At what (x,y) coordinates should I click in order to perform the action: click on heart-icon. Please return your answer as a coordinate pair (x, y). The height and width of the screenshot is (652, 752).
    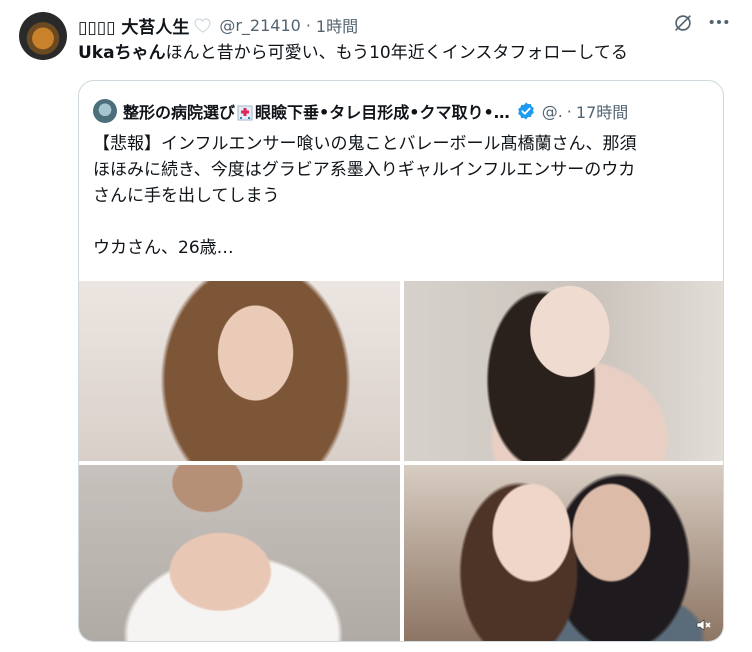
    Looking at the image, I should click on (202, 25).